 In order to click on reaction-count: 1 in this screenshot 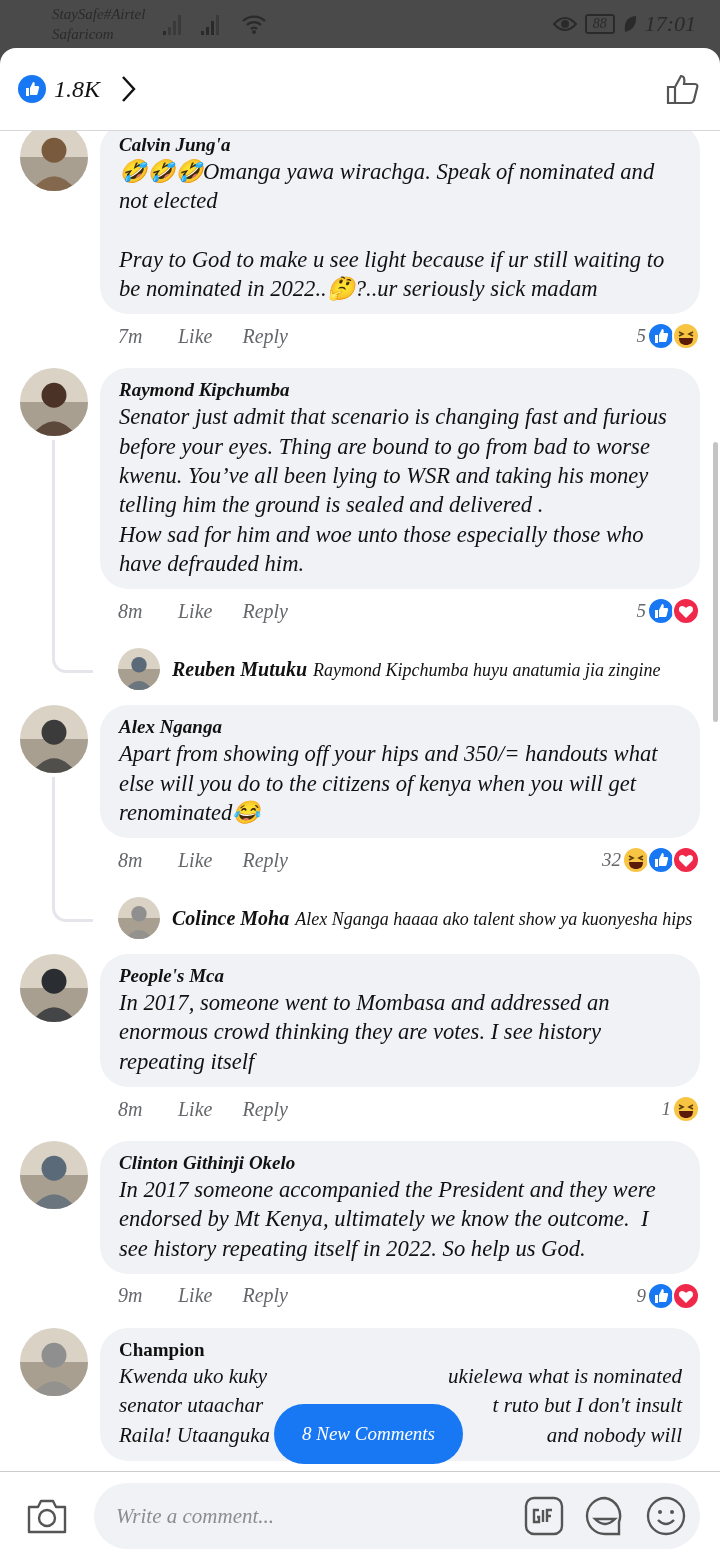, I will do `click(666, 1109)`.